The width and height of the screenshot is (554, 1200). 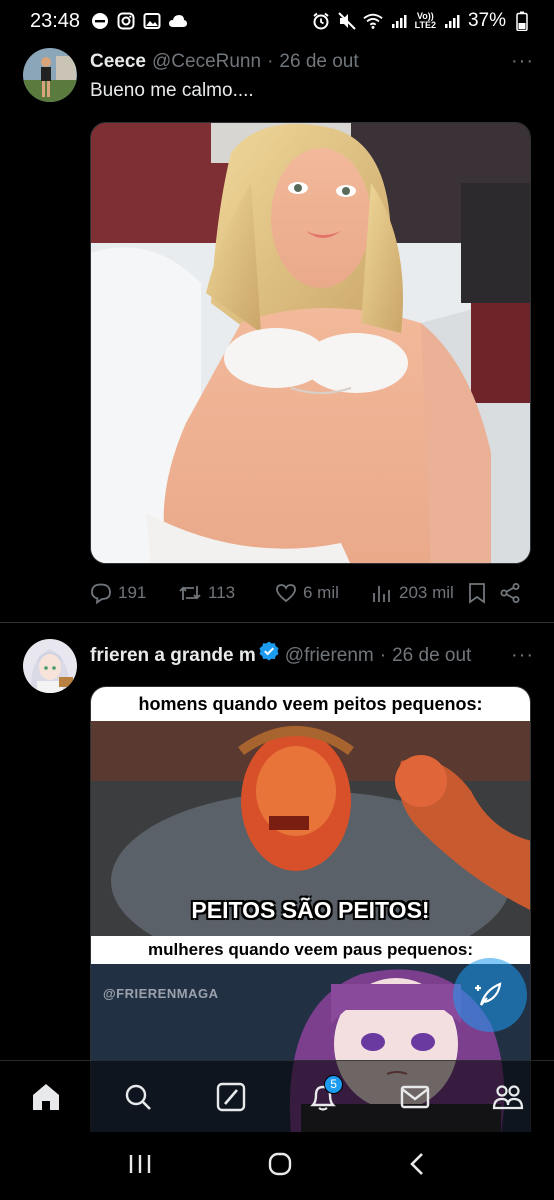 What do you see at coordinates (522, 21) in the screenshot?
I see `battery-icon` at bounding box center [522, 21].